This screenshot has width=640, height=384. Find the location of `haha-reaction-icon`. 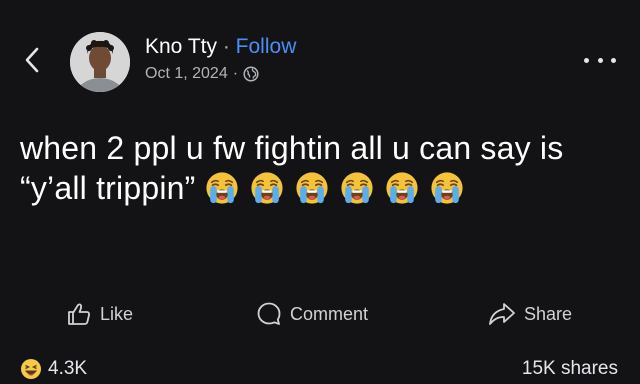

haha-reaction-icon is located at coordinates (31, 369).